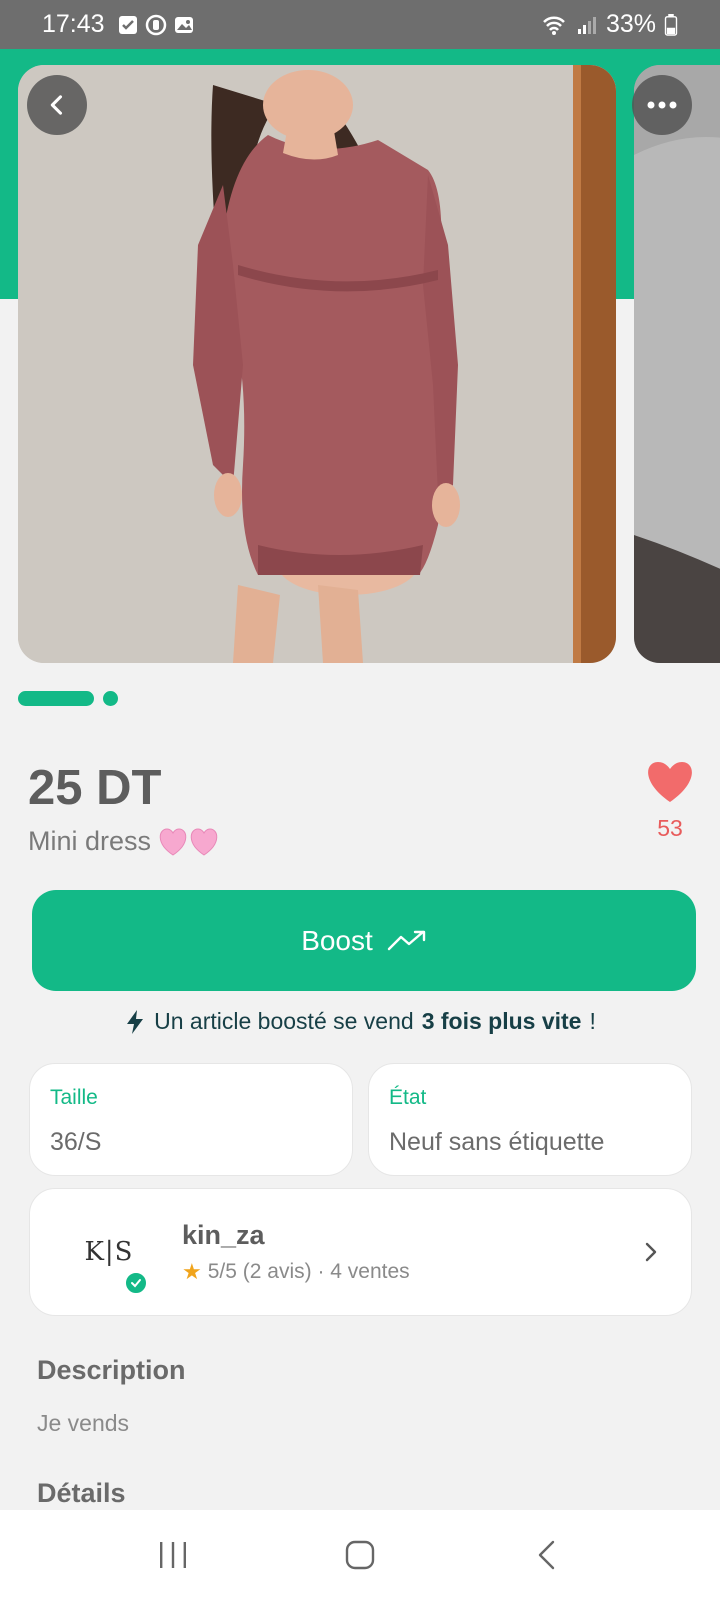 The height and width of the screenshot is (1600, 720). What do you see at coordinates (73, 24) in the screenshot?
I see `status-time: 17:43` at bounding box center [73, 24].